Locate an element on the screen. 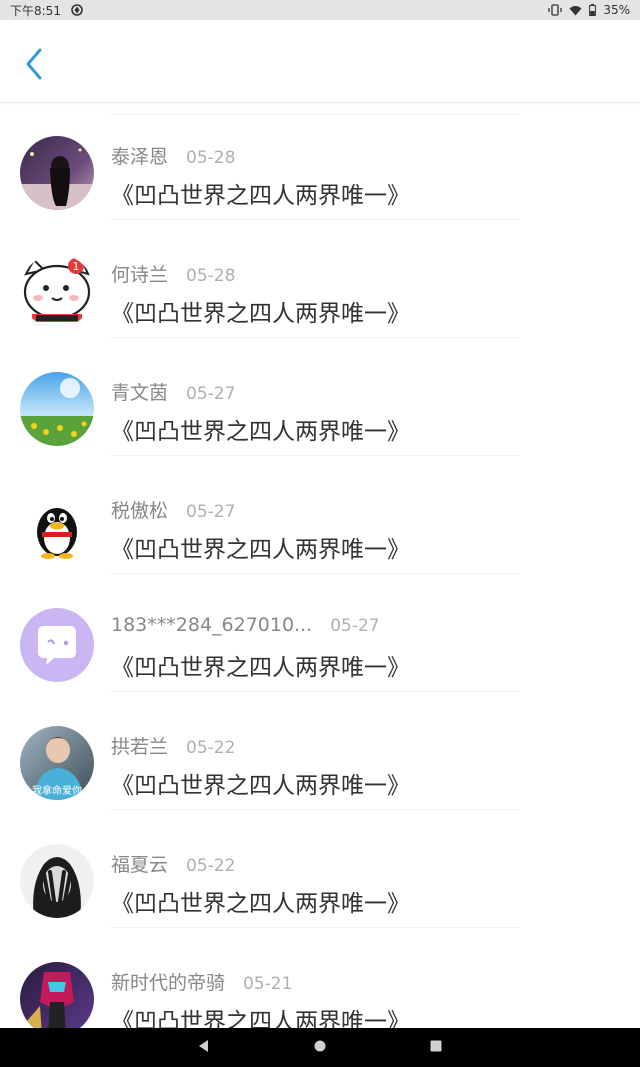 This screenshot has height=1067, width=640. nav-home-button is located at coordinates (320, 1048).